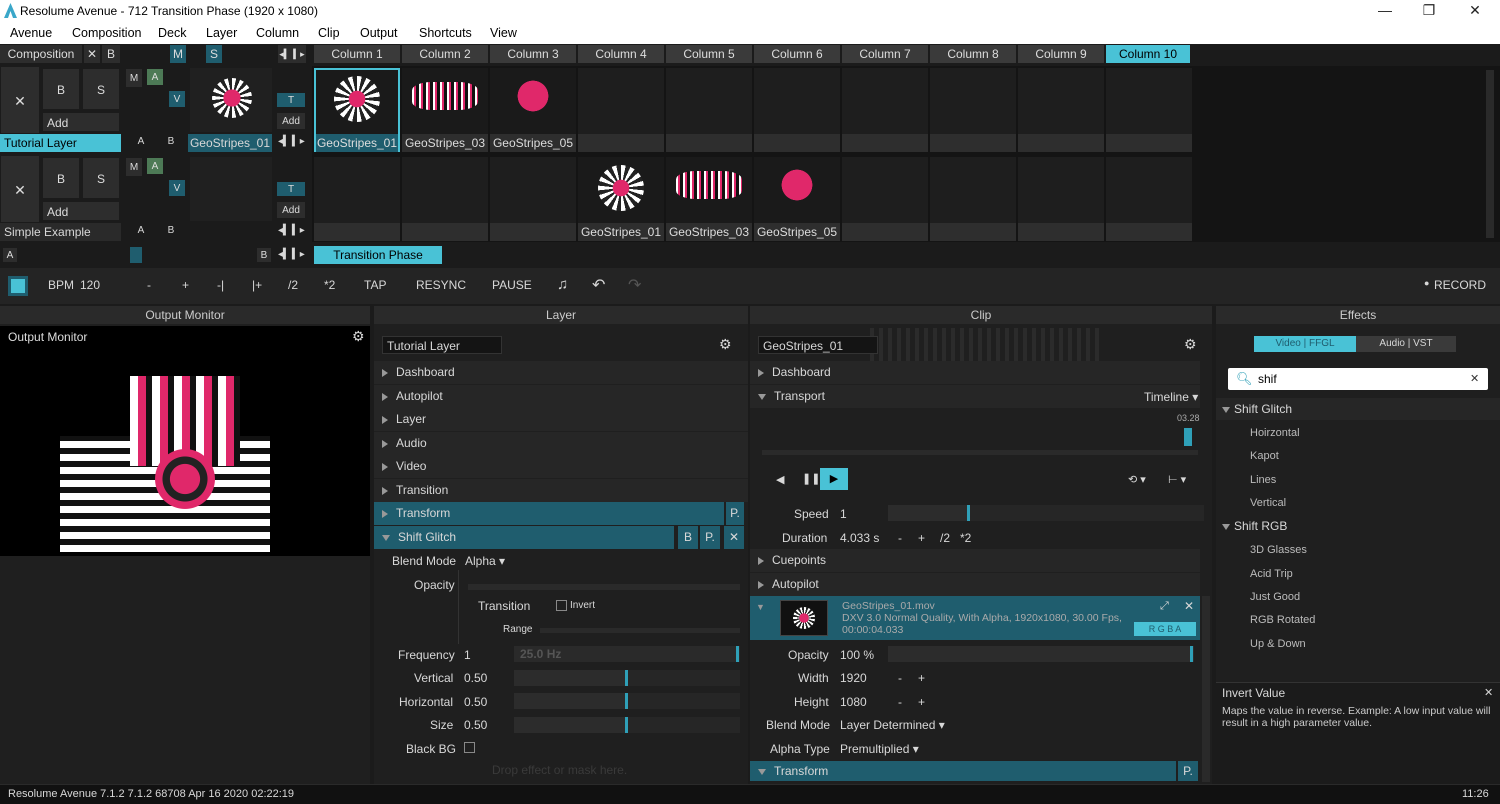  I want to click on composition-mute-button: M, so click(178, 54).